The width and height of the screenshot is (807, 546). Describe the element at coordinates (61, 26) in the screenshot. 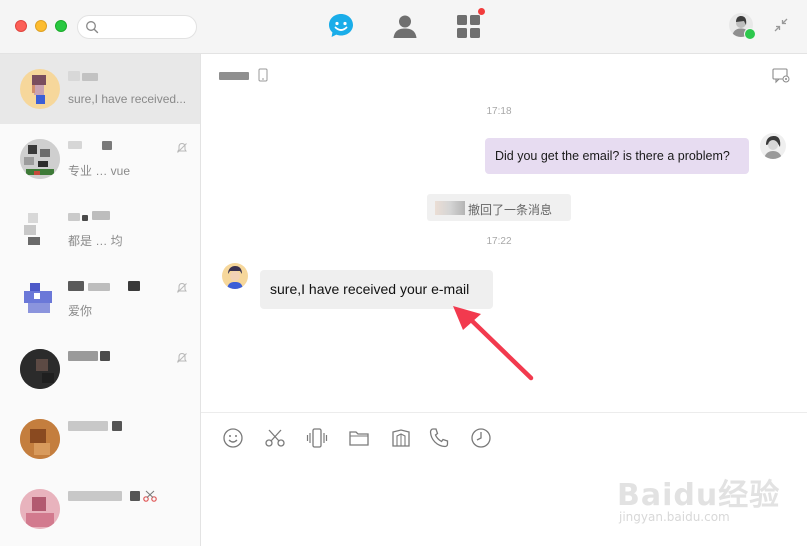

I see `zoom-window-button` at that location.